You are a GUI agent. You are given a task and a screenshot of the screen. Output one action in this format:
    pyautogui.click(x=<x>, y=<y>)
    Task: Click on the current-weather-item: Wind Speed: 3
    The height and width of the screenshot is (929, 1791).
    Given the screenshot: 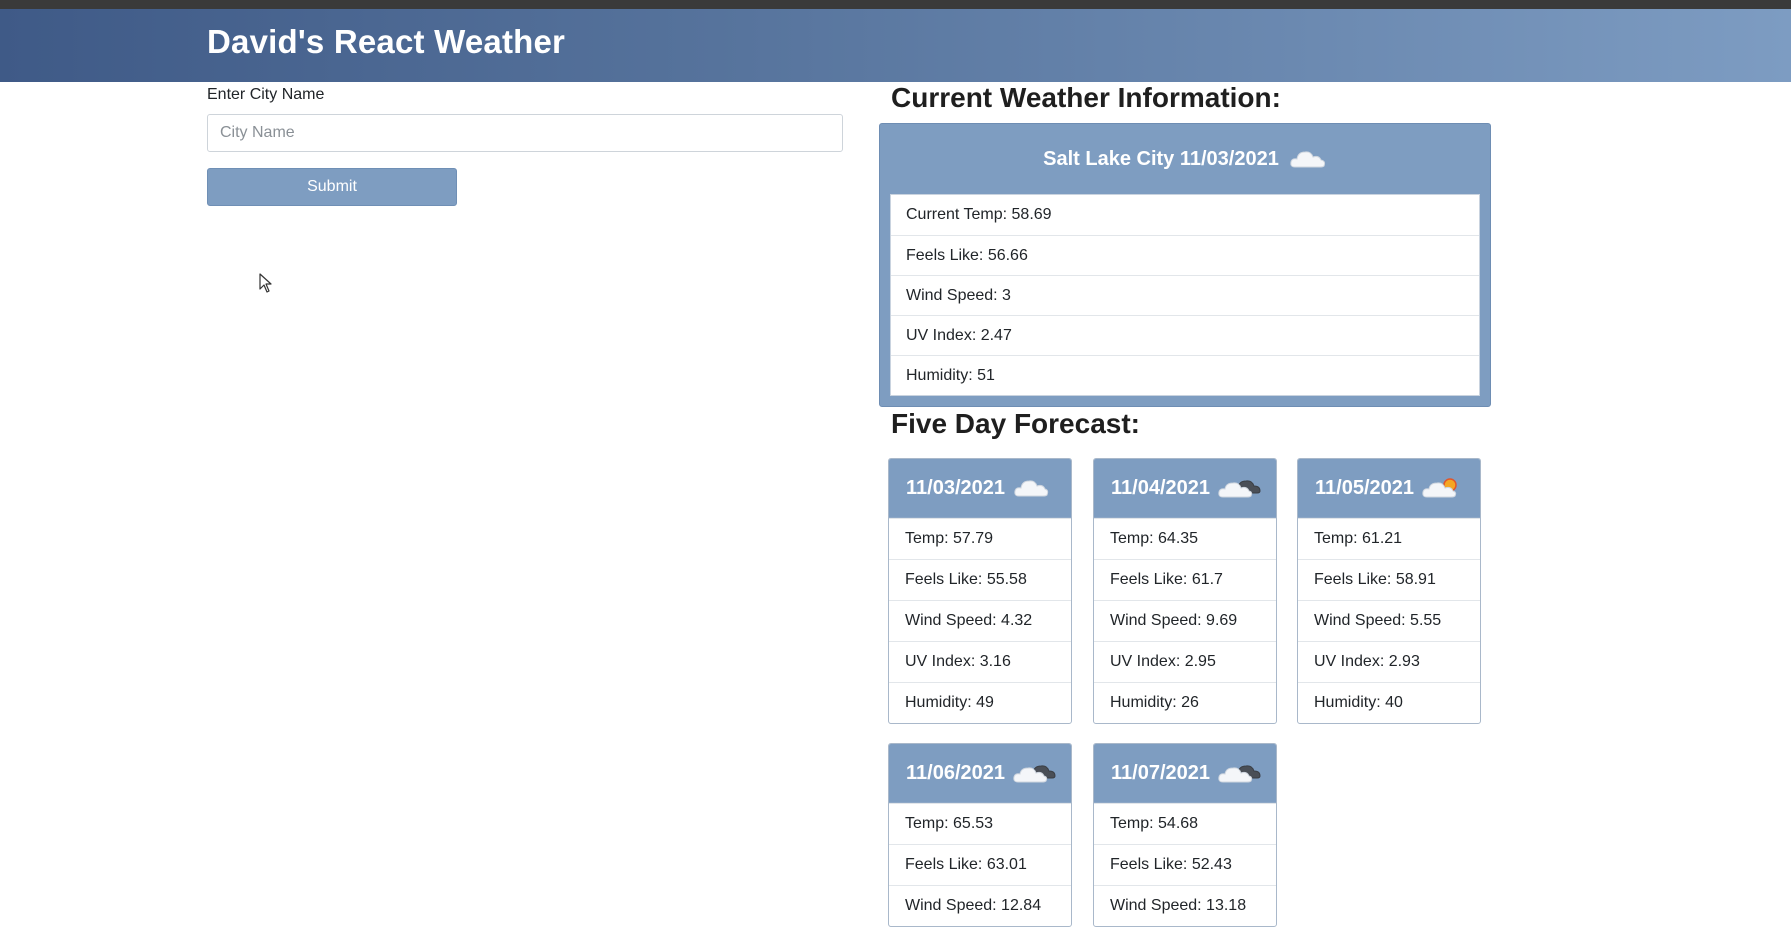 What is the action you would take?
    pyautogui.click(x=1185, y=295)
    